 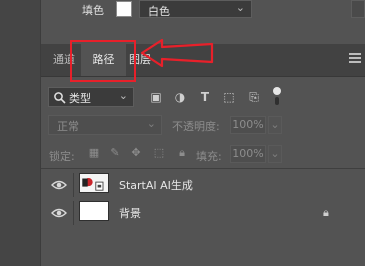 What do you see at coordinates (203, 185) in the screenshot?
I see `layer-row: StartAI AI生成` at bounding box center [203, 185].